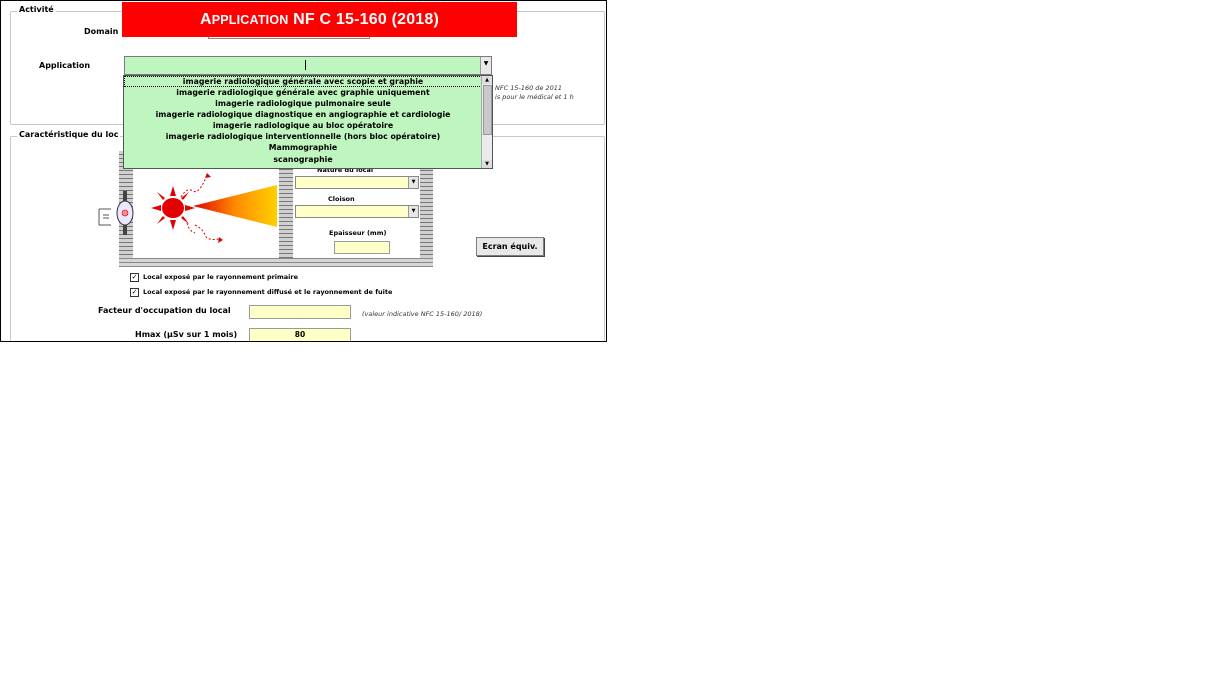 The width and height of the screenshot is (1230, 692). I want to click on epaisseur-label: Epaisseur (mm), so click(358, 233).